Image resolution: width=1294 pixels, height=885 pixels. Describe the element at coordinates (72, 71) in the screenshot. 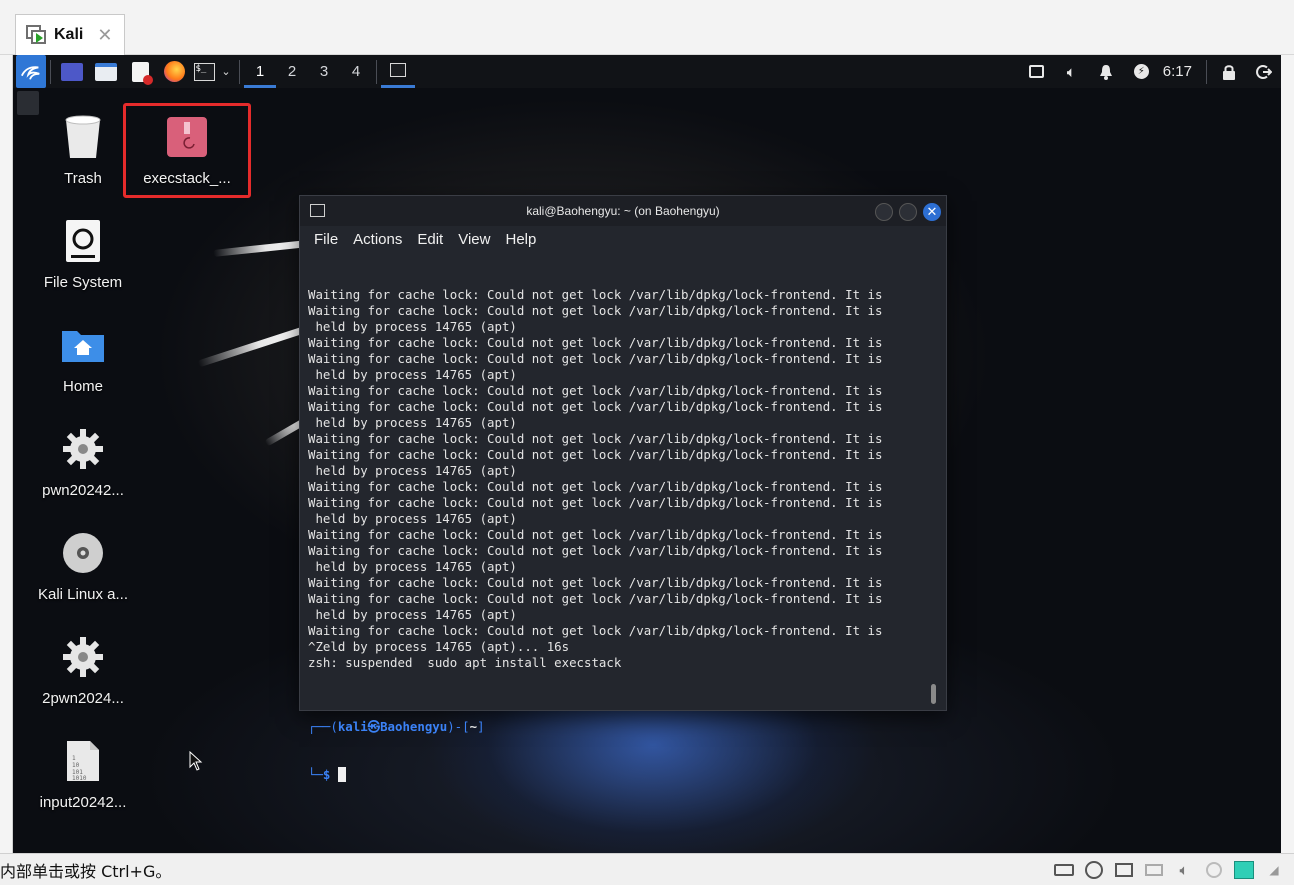

I see `workspace-switcher-app-icon` at that location.